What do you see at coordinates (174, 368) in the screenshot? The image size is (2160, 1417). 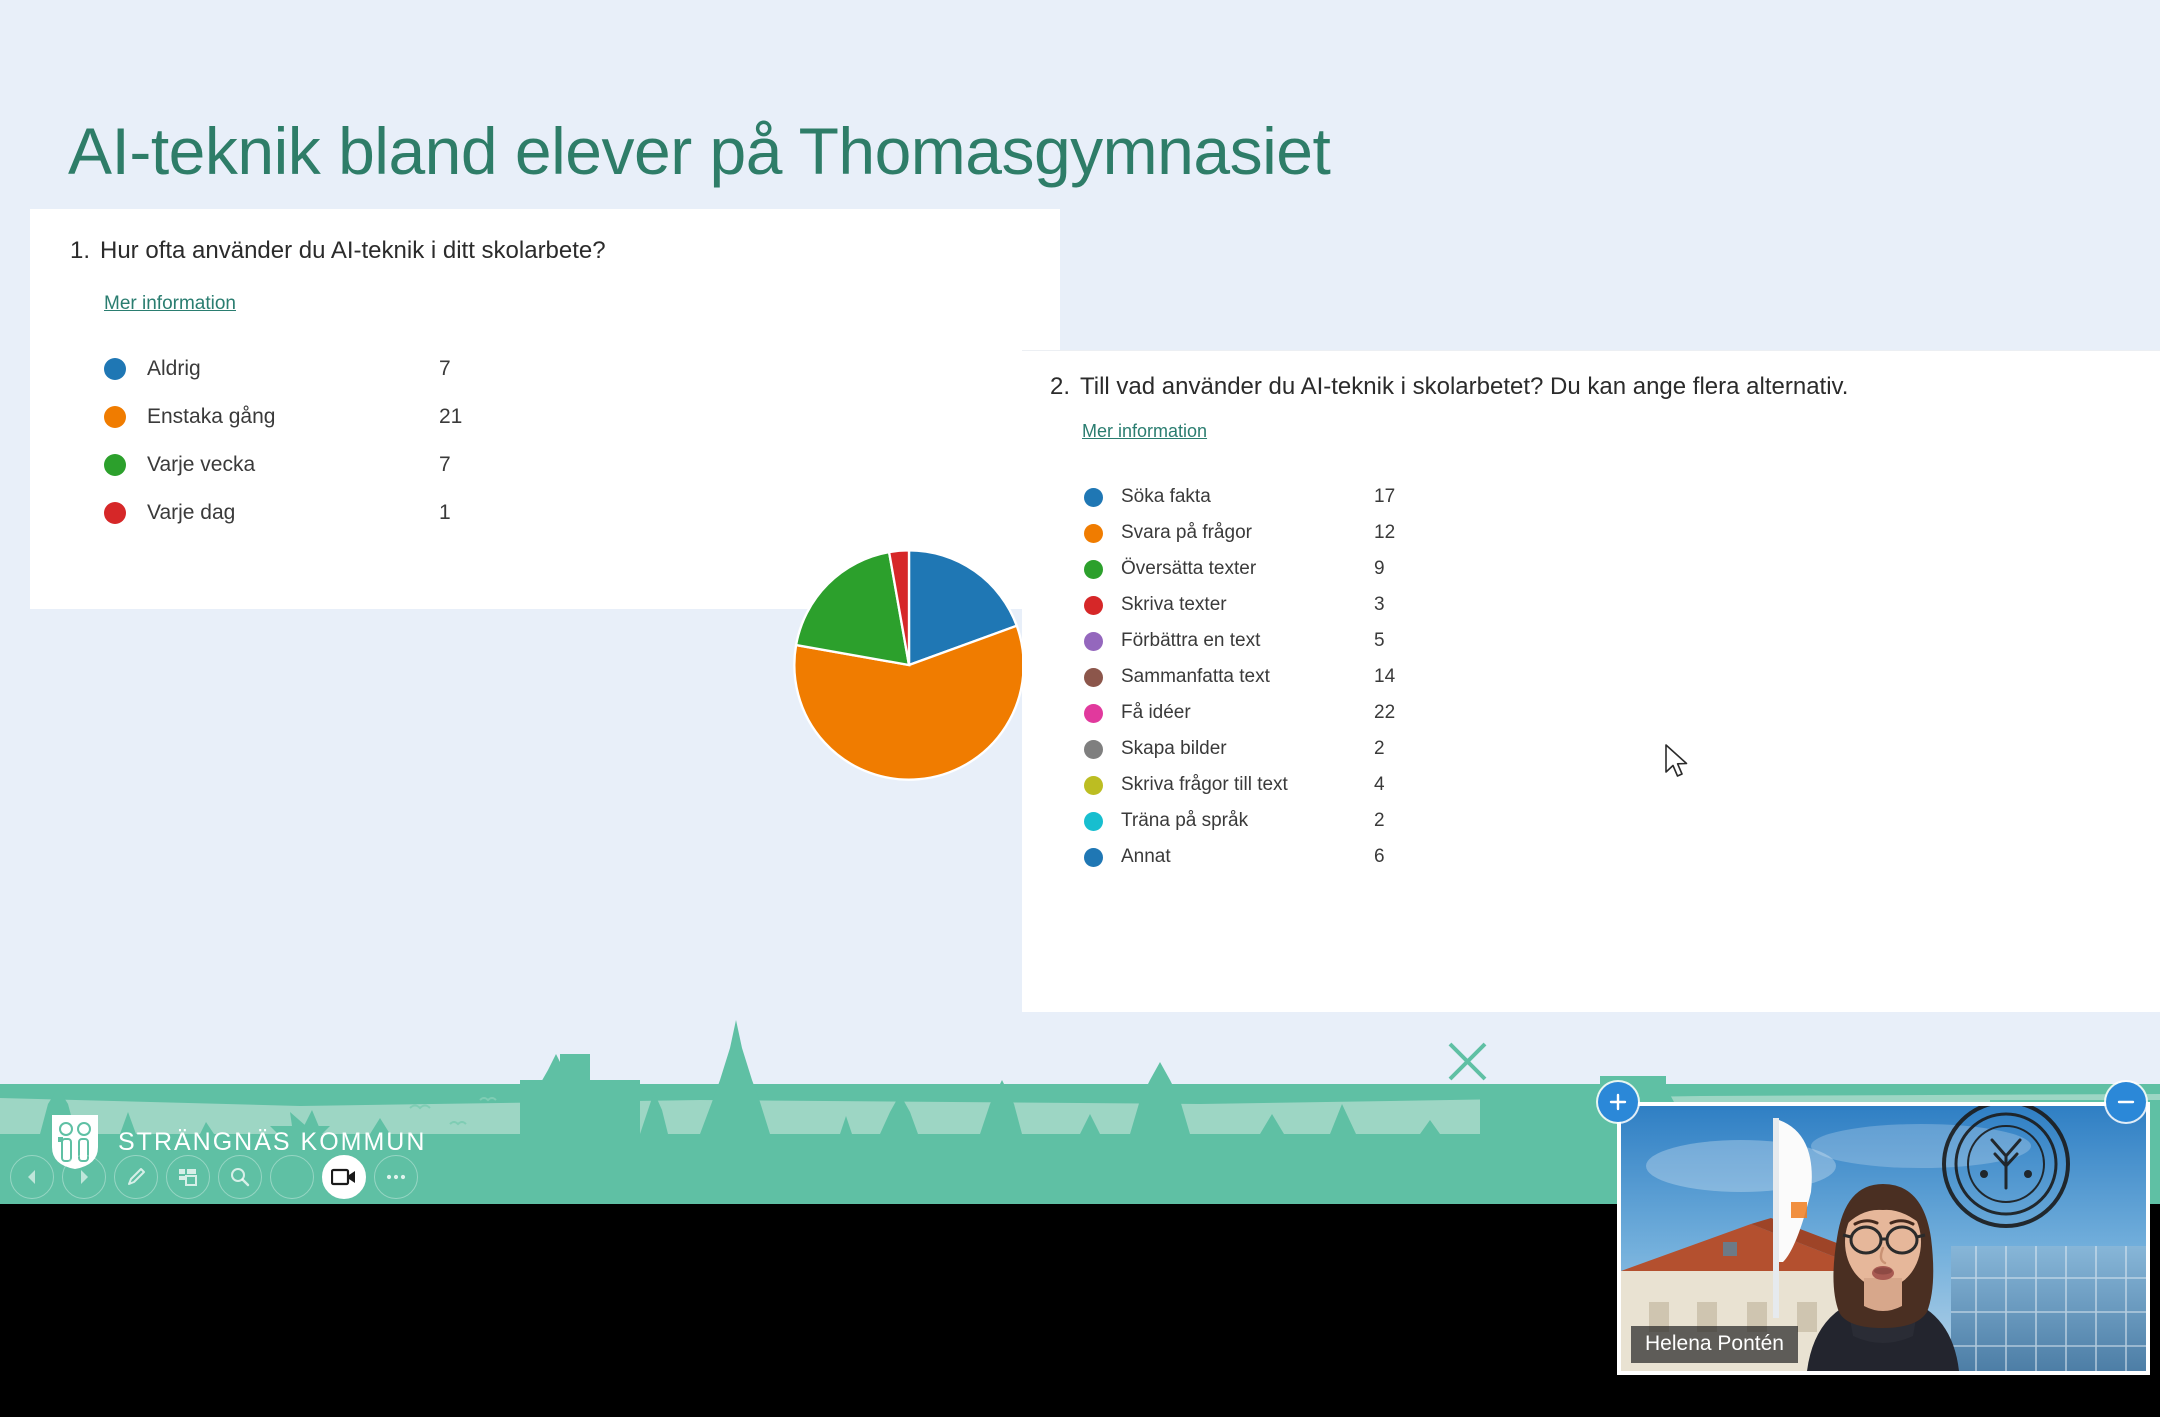 I see `legend-item-label: Aldrig` at bounding box center [174, 368].